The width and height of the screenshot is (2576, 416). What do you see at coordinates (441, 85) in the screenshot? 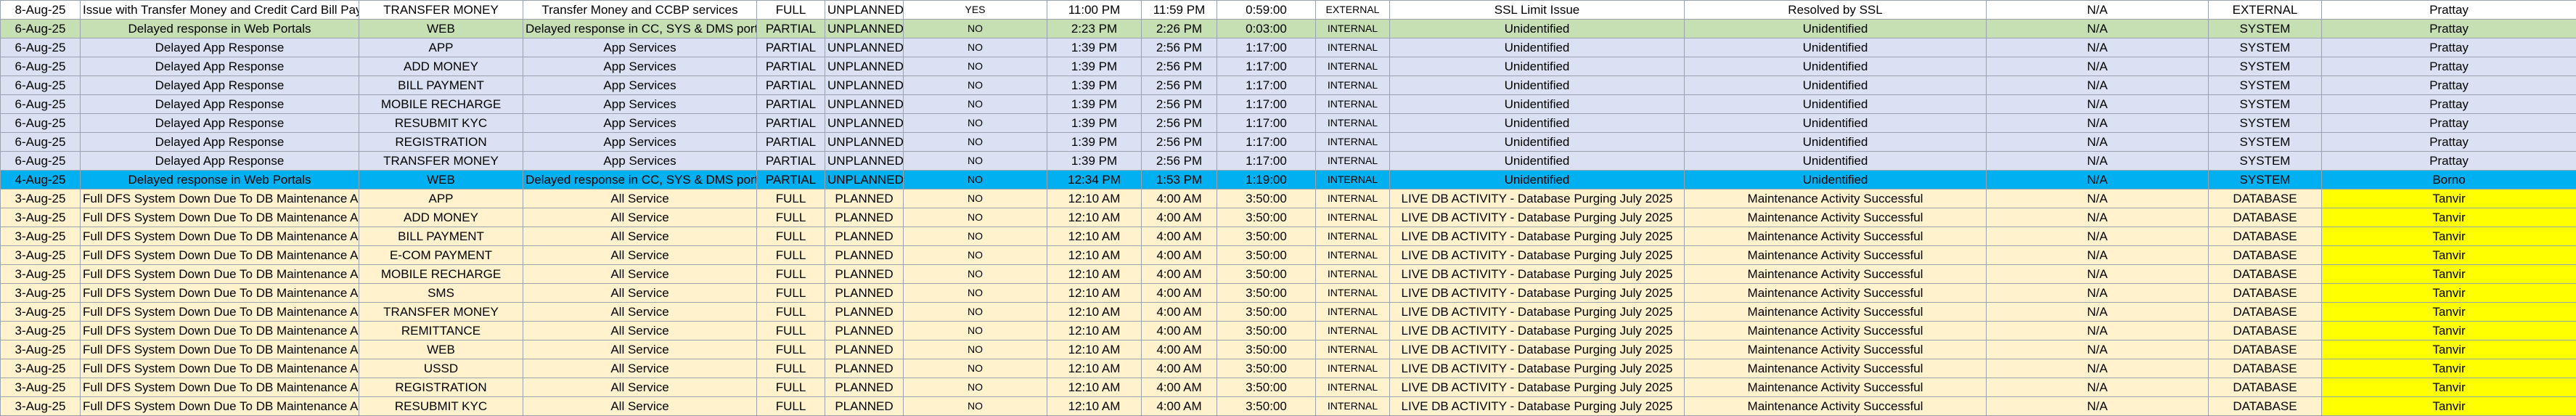
I see `cell-service: BILL PAYMENT` at bounding box center [441, 85].